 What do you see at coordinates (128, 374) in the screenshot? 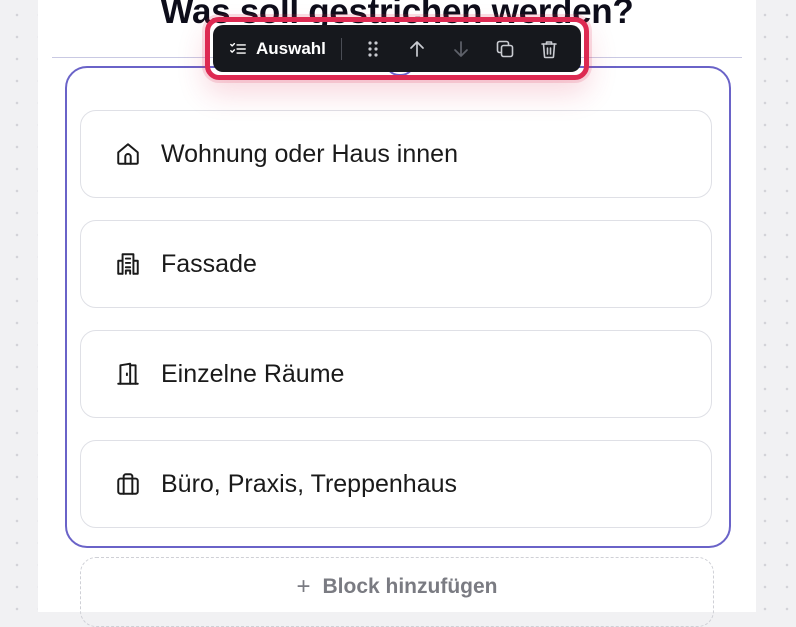
I see `door-icon` at bounding box center [128, 374].